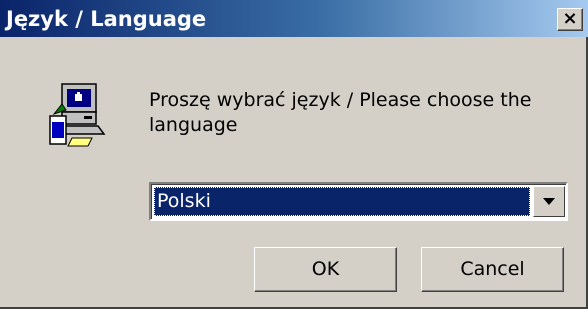 This screenshot has height=309, width=588. What do you see at coordinates (325, 269) in the screenshot?
I see `ok-button: OK` at bounding box center [325, 269].